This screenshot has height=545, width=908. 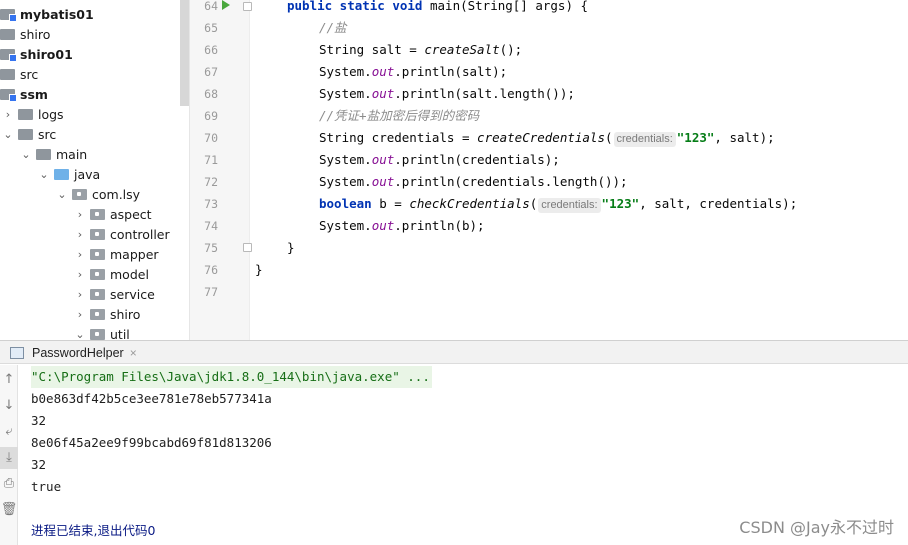 I want to click on line-number: 76, so click(x=211, y=270).